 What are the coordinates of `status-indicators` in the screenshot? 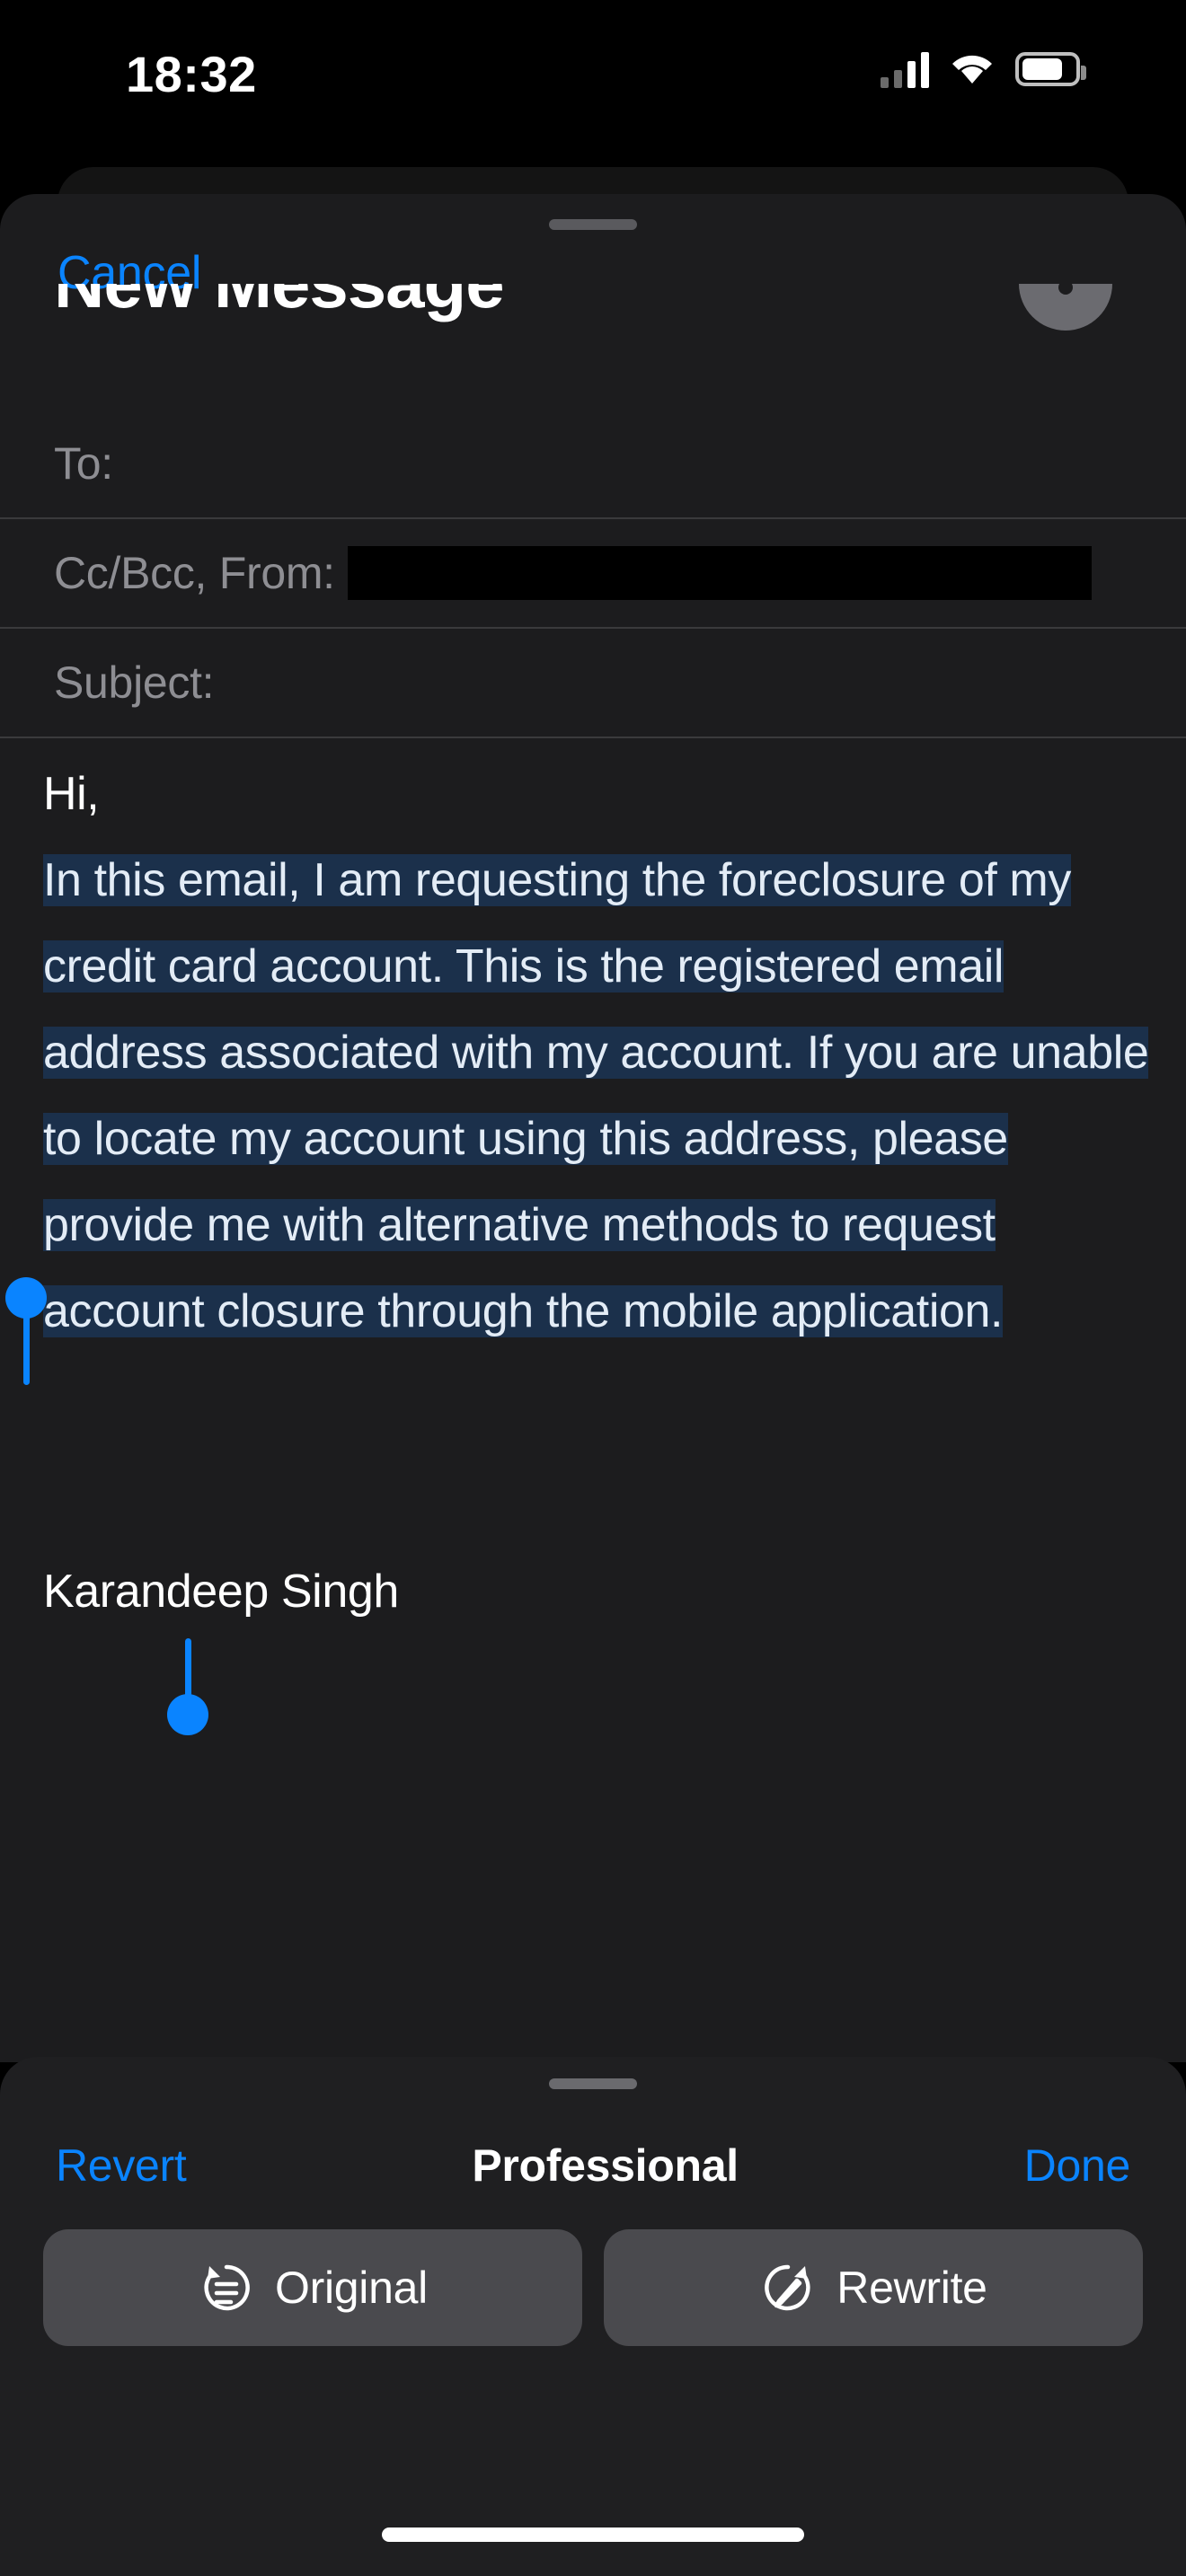 It's located at (983, 69).